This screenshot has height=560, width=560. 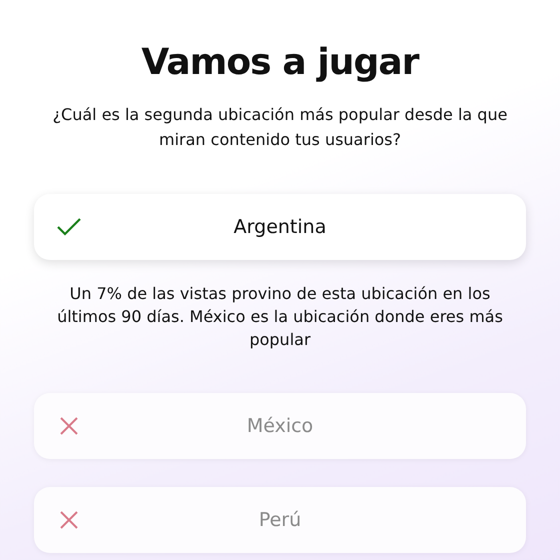 I want to click on answer-option: Argentina, so click(x=280, y=227).